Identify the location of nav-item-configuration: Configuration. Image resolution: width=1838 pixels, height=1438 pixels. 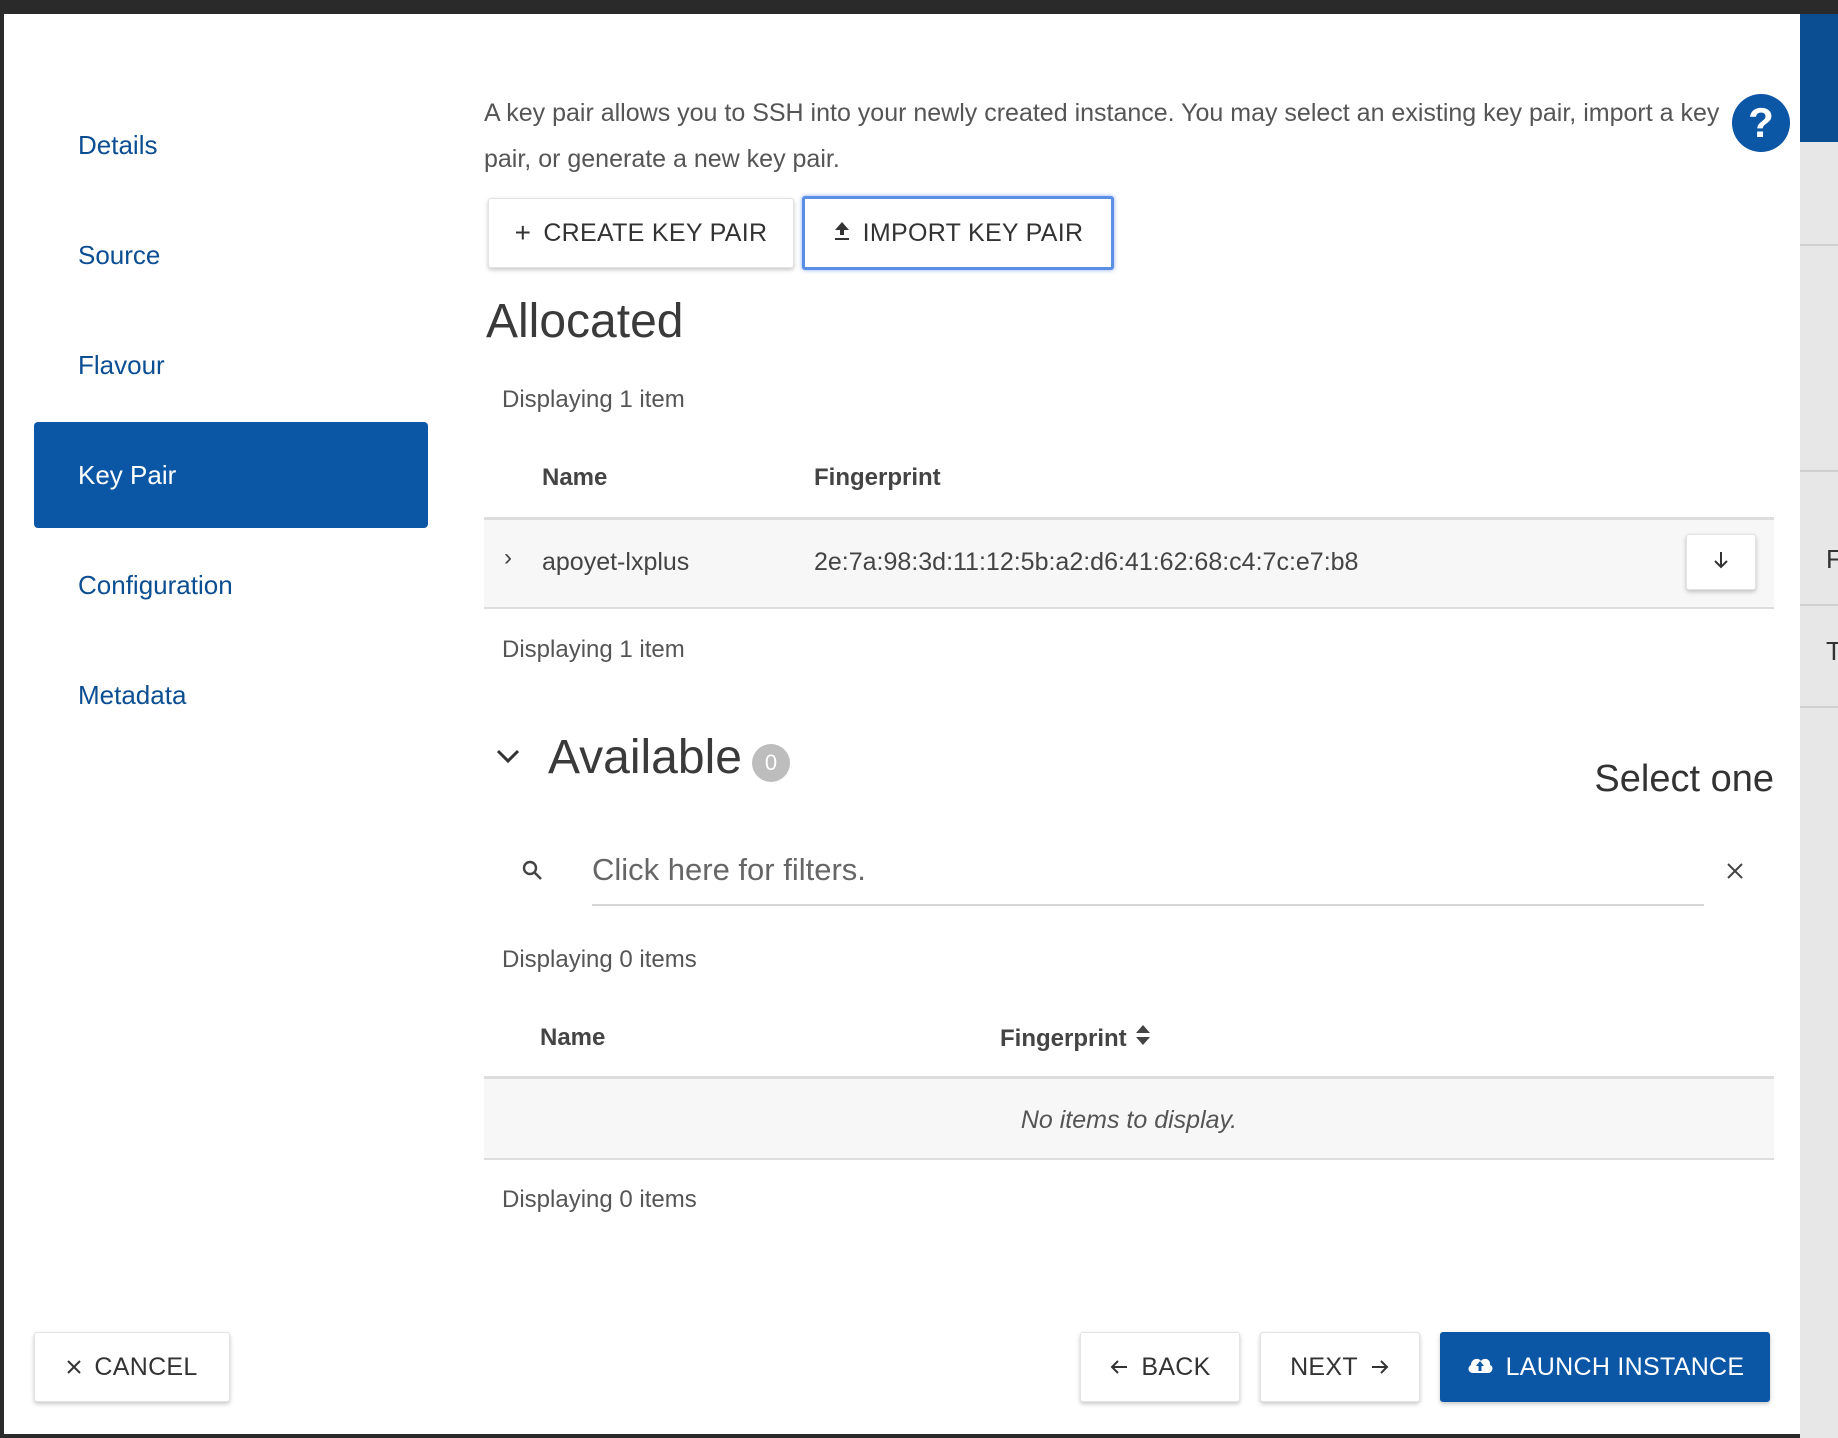
(231, 585).